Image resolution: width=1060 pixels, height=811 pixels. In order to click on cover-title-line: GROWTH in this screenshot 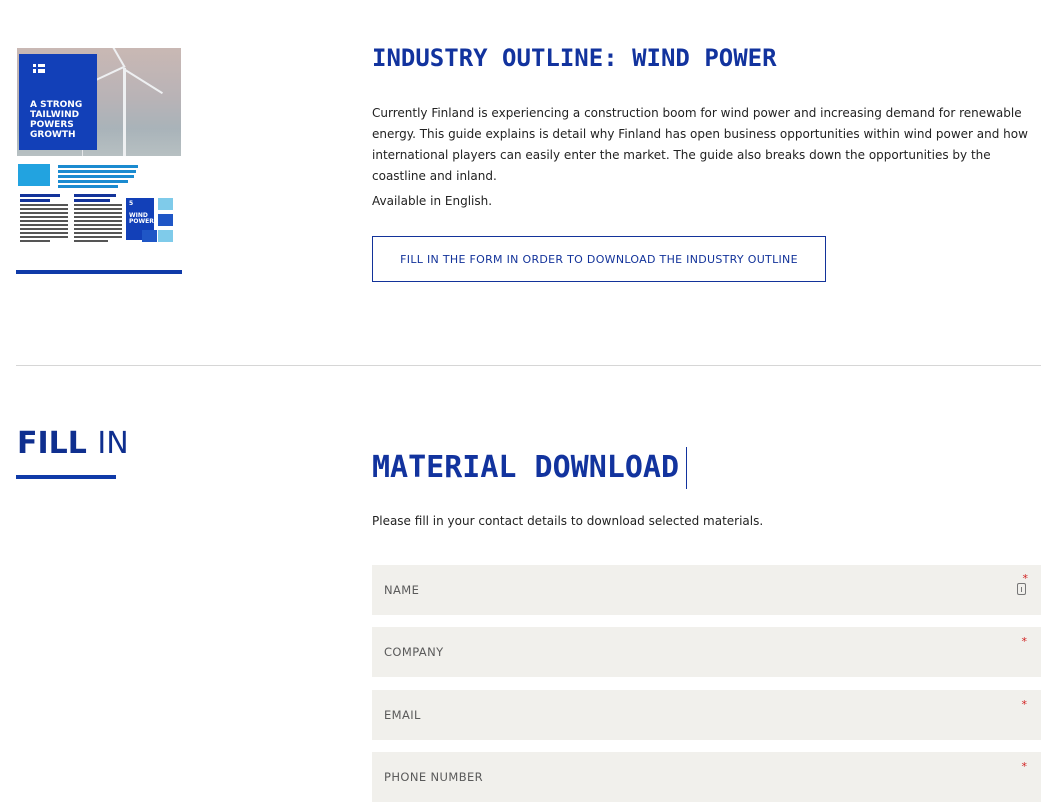, I will do `click(53, 135)`.